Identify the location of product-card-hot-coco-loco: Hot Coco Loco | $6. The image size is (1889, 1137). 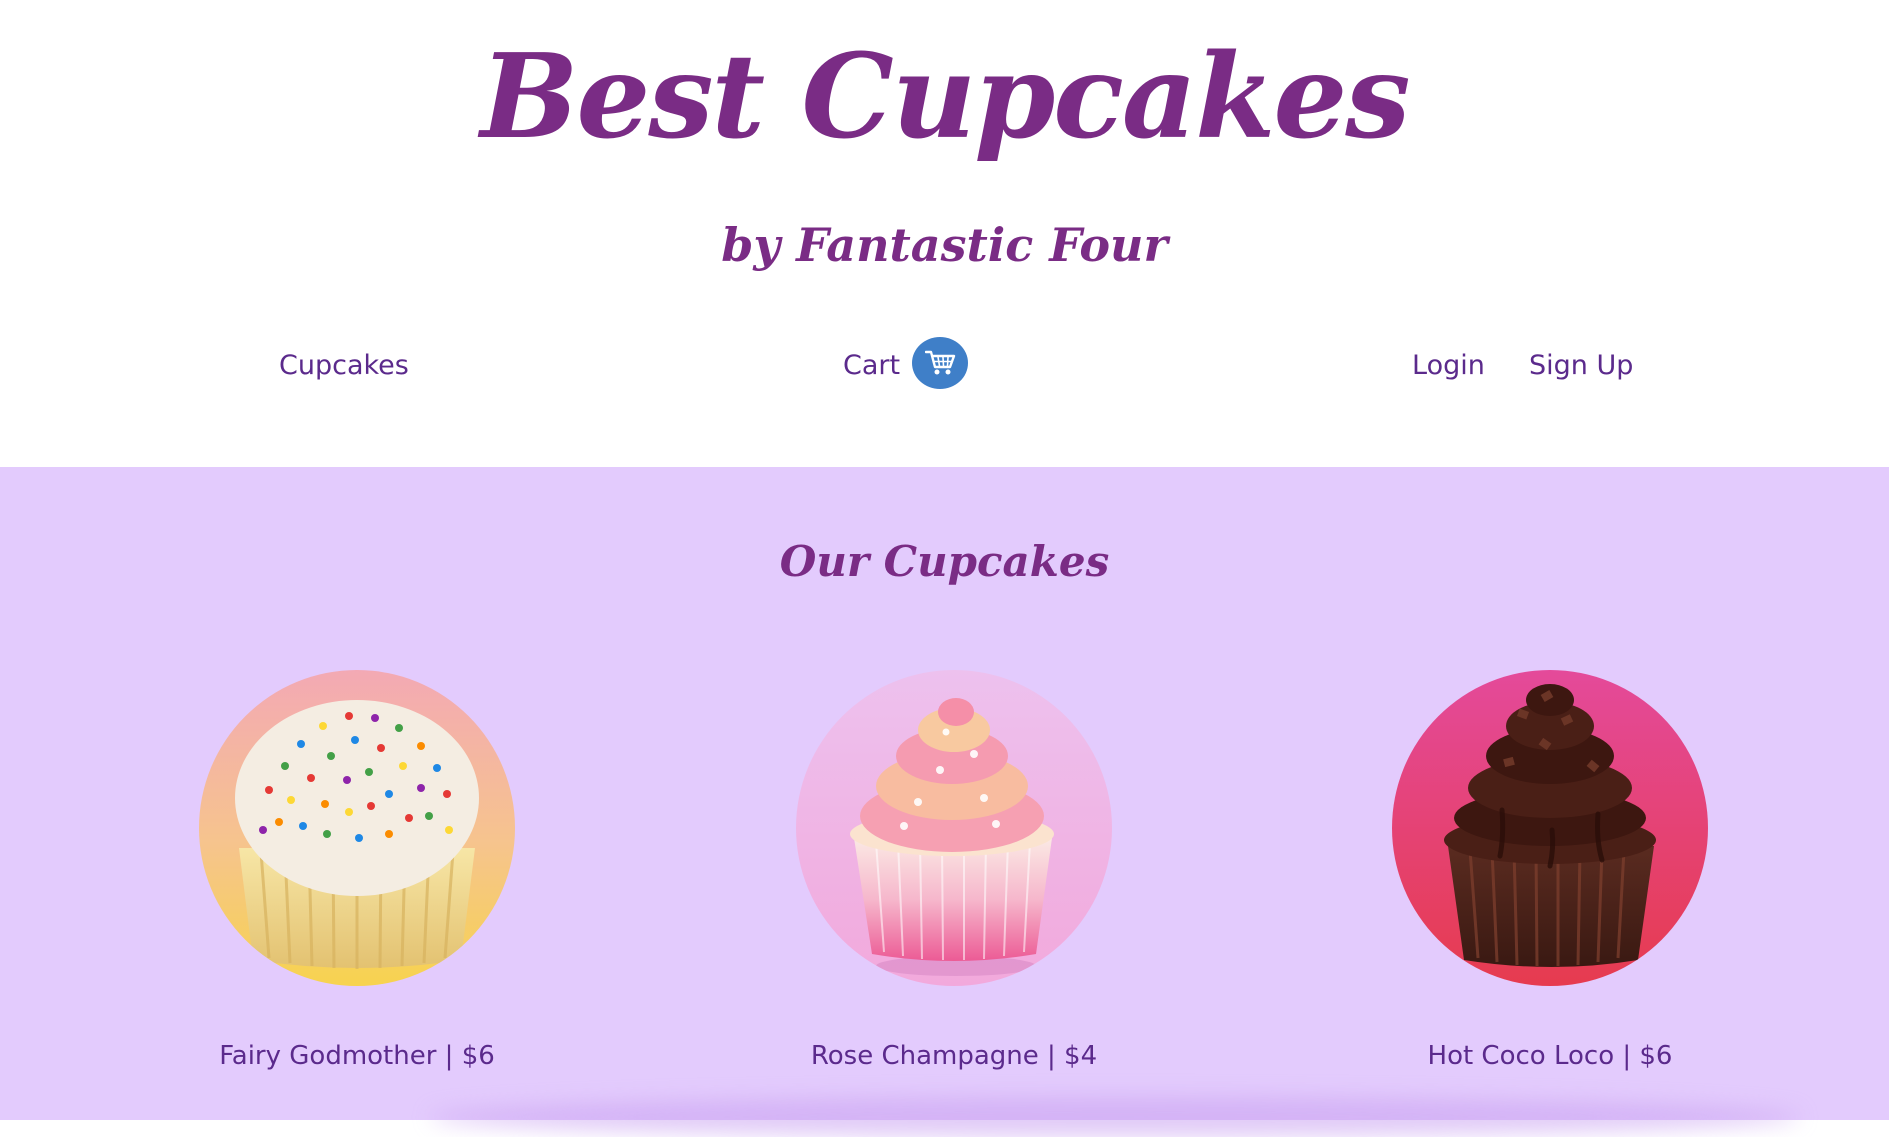
(1550, 880).